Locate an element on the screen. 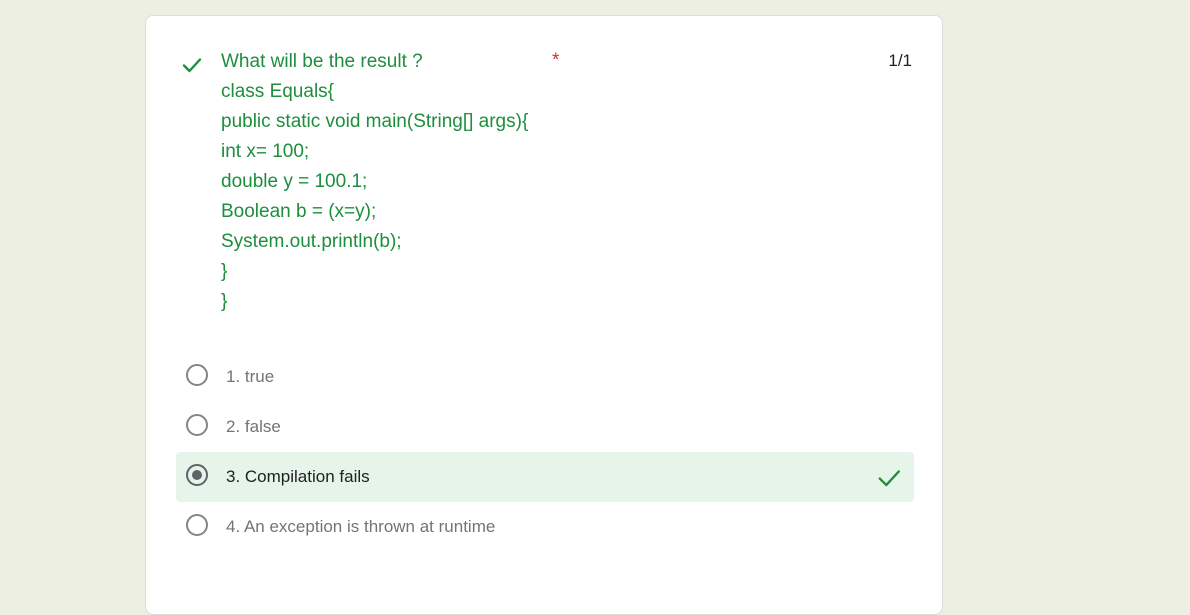 The image size is (1190, 615). score-label: 1/1 is located at coordinates (900, 60).